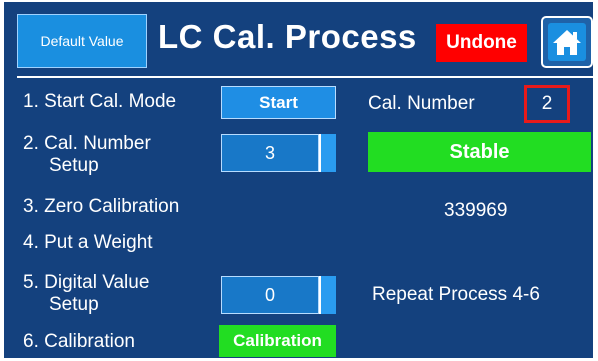  I want to click on step3-label: 3. Zero Calibration, so click(101, 206).